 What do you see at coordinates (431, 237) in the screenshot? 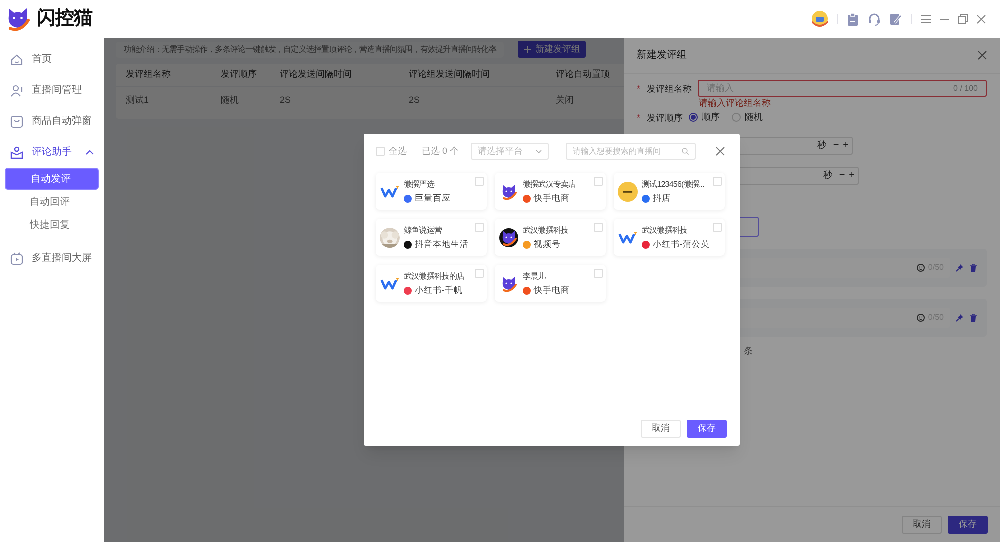
I see `room-card: 鲸鱼说运营 抖音本地生活` at bounding box center [431, 237].